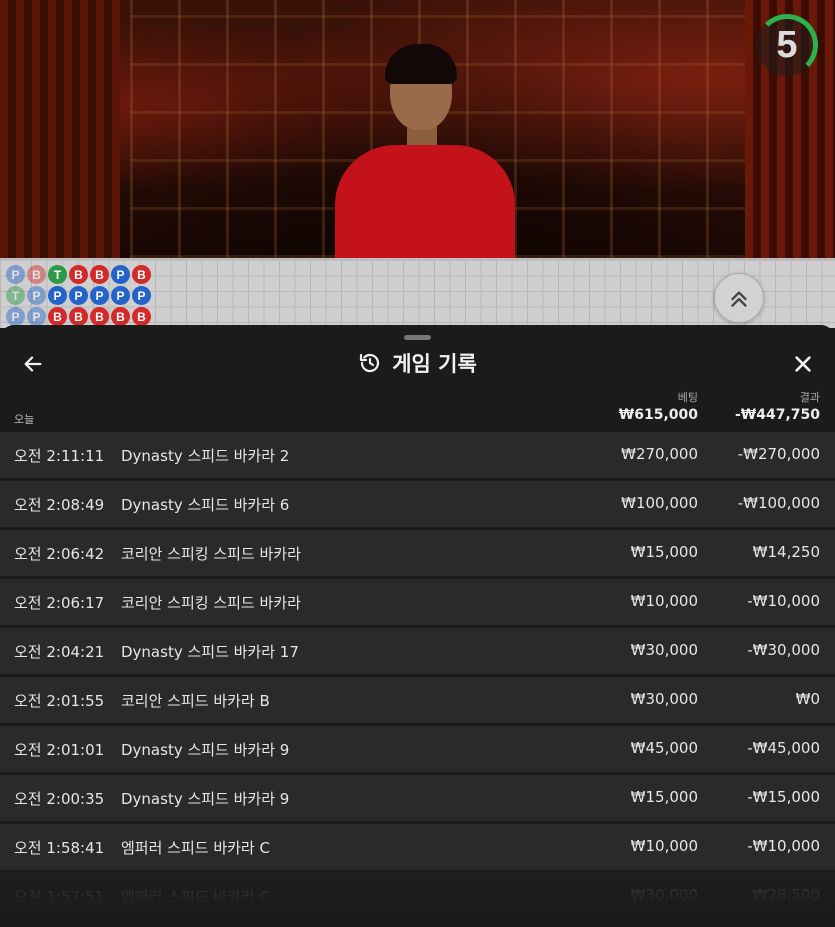 This screenshot has height=927, width=835. Describe the element at coordinates (59, 456) in the screenshot. I see `row-time: 오전 2:11:11` at that location.